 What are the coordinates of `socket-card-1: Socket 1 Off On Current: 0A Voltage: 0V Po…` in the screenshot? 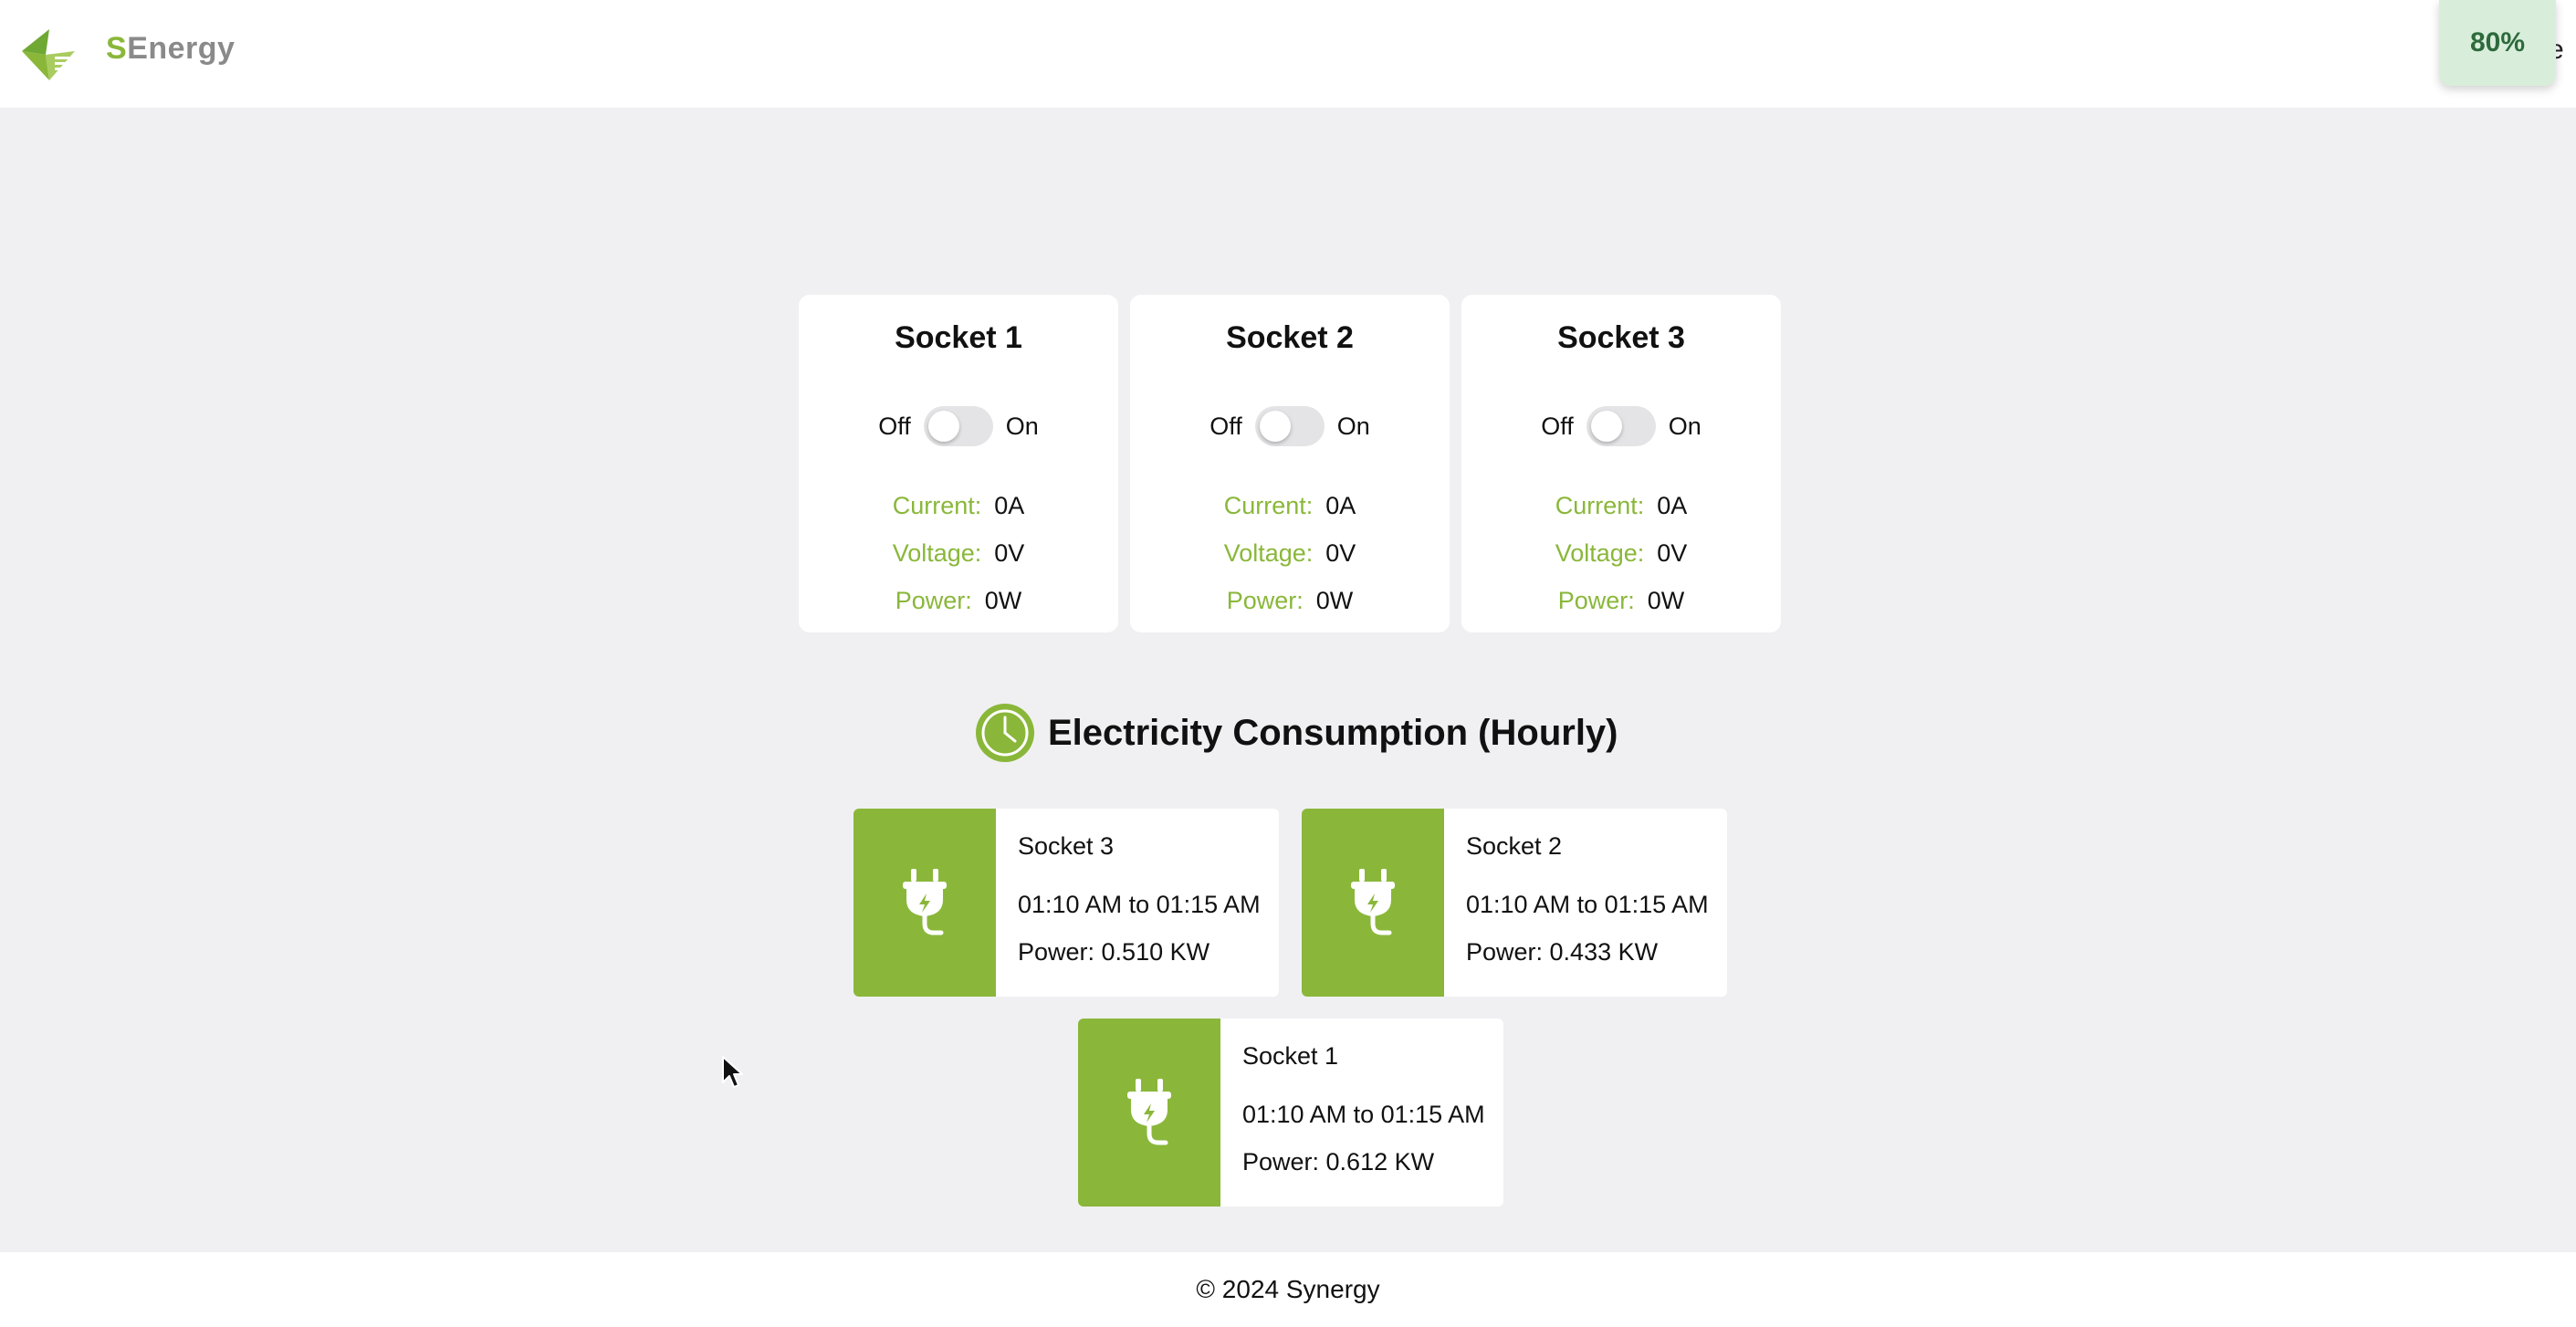 It's located at (958, 463).